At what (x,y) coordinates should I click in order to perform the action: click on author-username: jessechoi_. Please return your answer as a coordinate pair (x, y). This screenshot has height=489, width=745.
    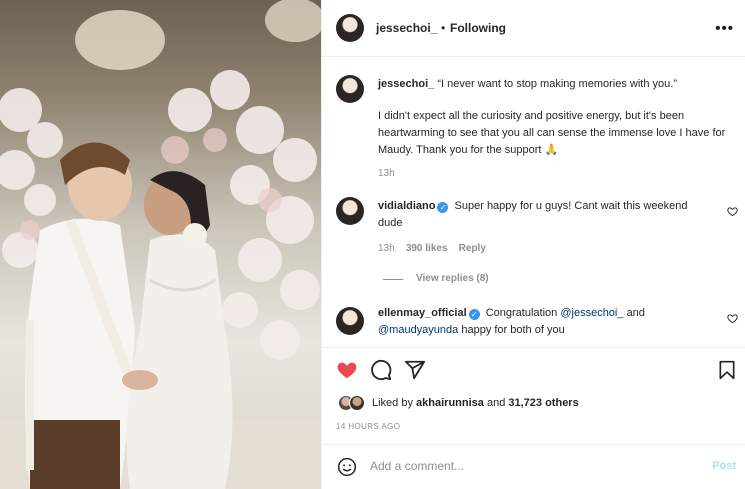
    Looking at the image, I should click on (406, 28).